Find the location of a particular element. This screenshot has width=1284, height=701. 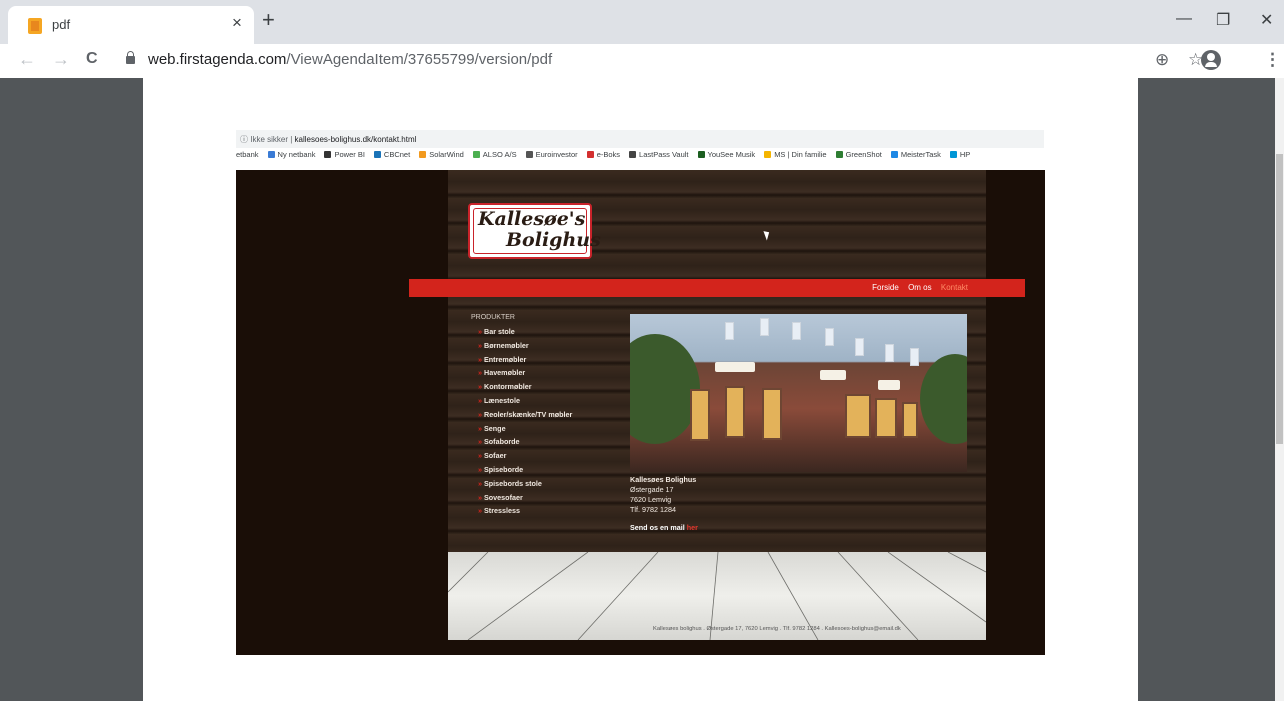

bookmark-item: YouSee Musik is located at coordinates (726, 154).